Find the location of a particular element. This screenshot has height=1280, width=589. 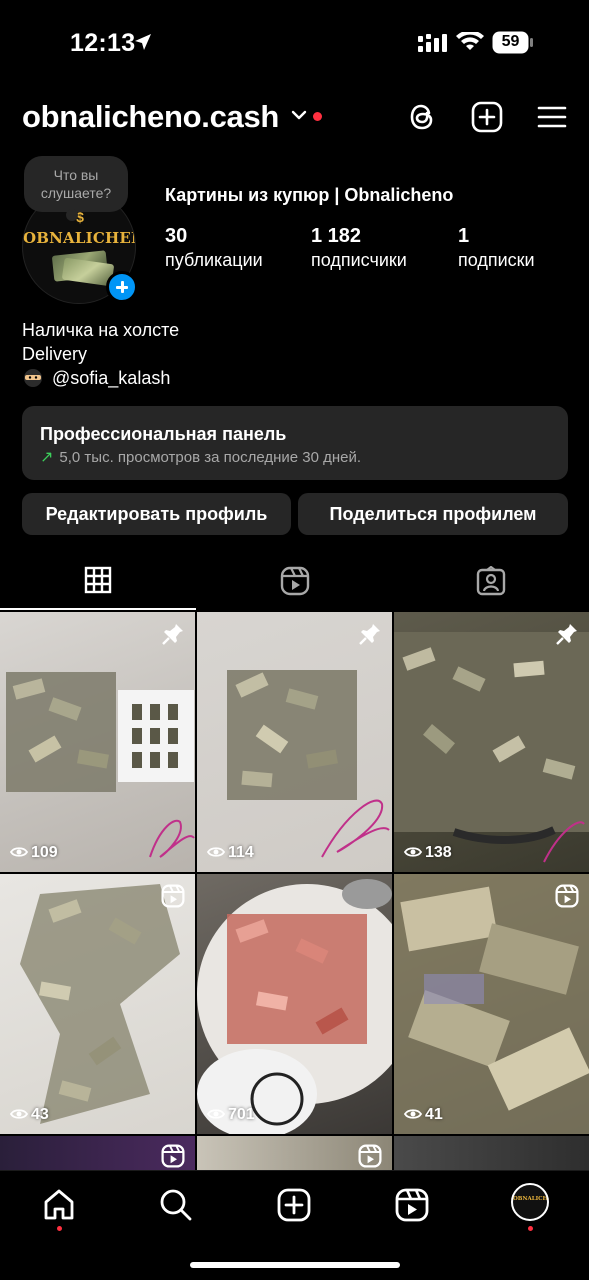

bio-mention-row: @sofia_kalash is located at coordinates (100, 378).